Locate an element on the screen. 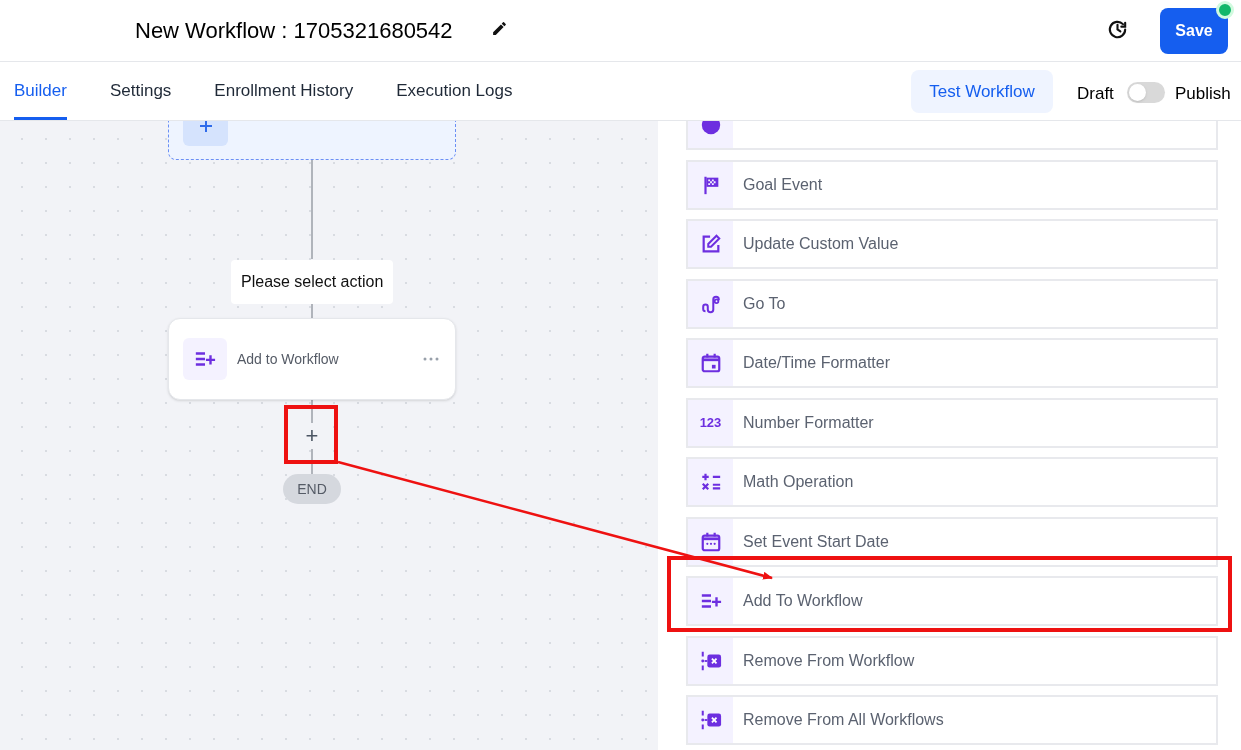  action-label: Remove From Workflow is located at coordinates (828, 660).